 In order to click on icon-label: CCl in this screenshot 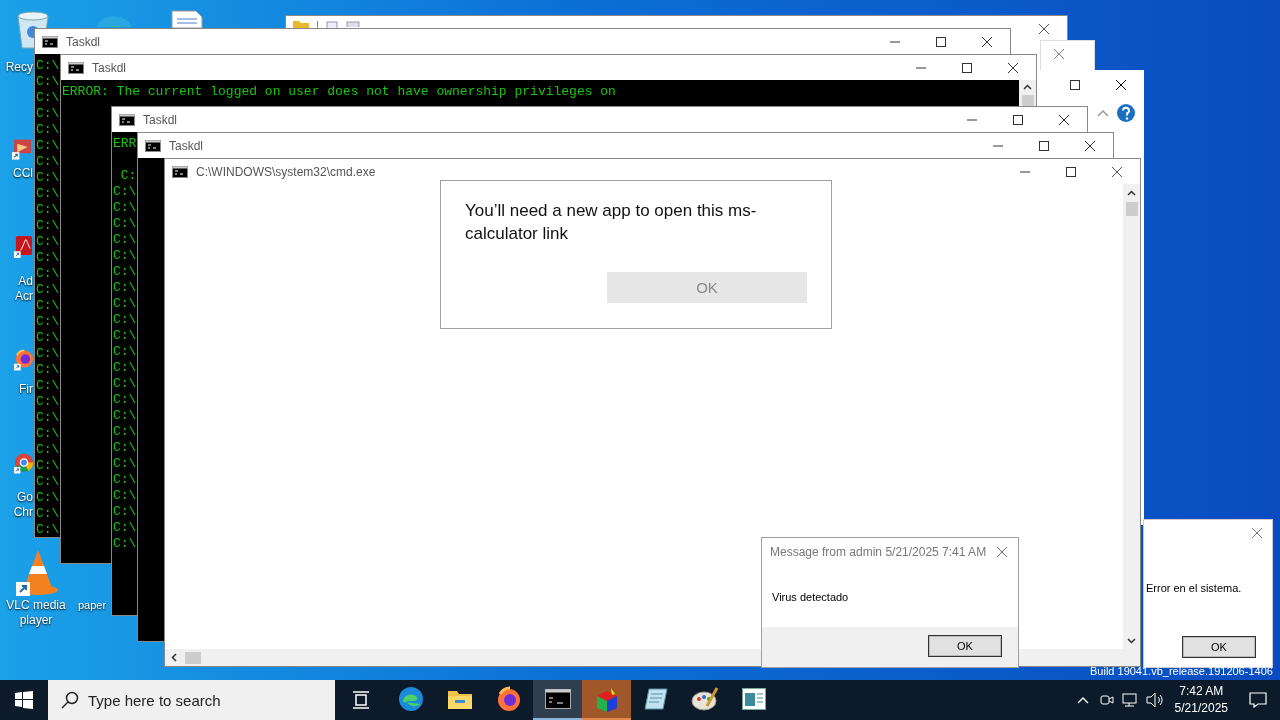, I will do `click(16, 173)`.